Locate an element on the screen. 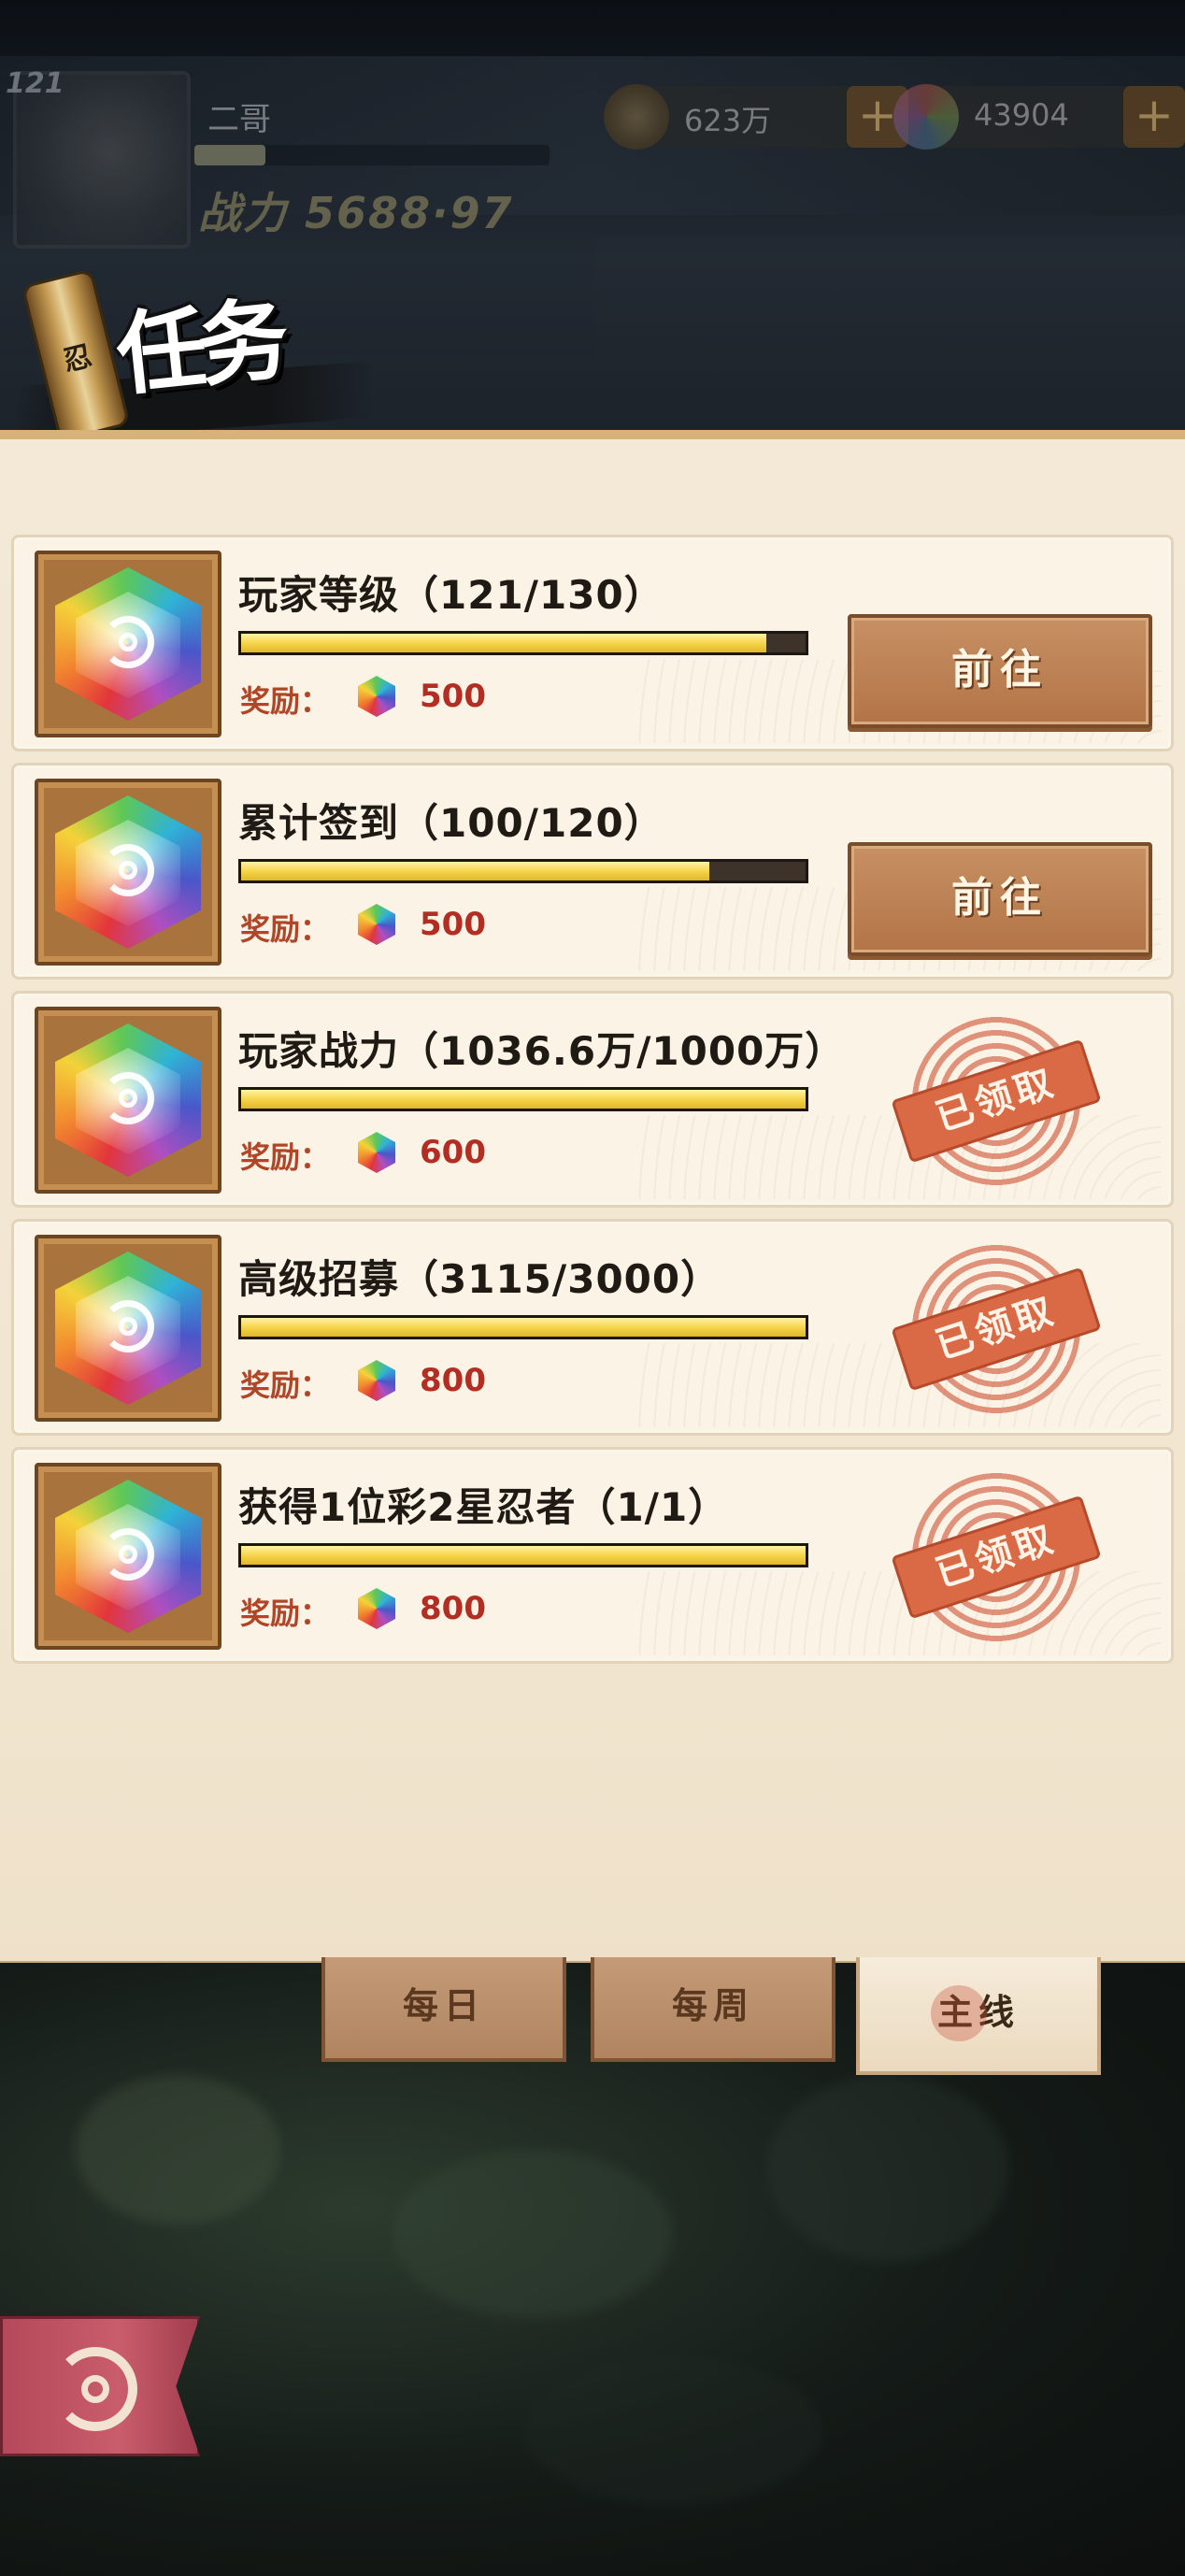 The height and width of the screenshot is (2576, 1185). task-title: 玩家等级（121/130） is located at coordinates (451, 595).